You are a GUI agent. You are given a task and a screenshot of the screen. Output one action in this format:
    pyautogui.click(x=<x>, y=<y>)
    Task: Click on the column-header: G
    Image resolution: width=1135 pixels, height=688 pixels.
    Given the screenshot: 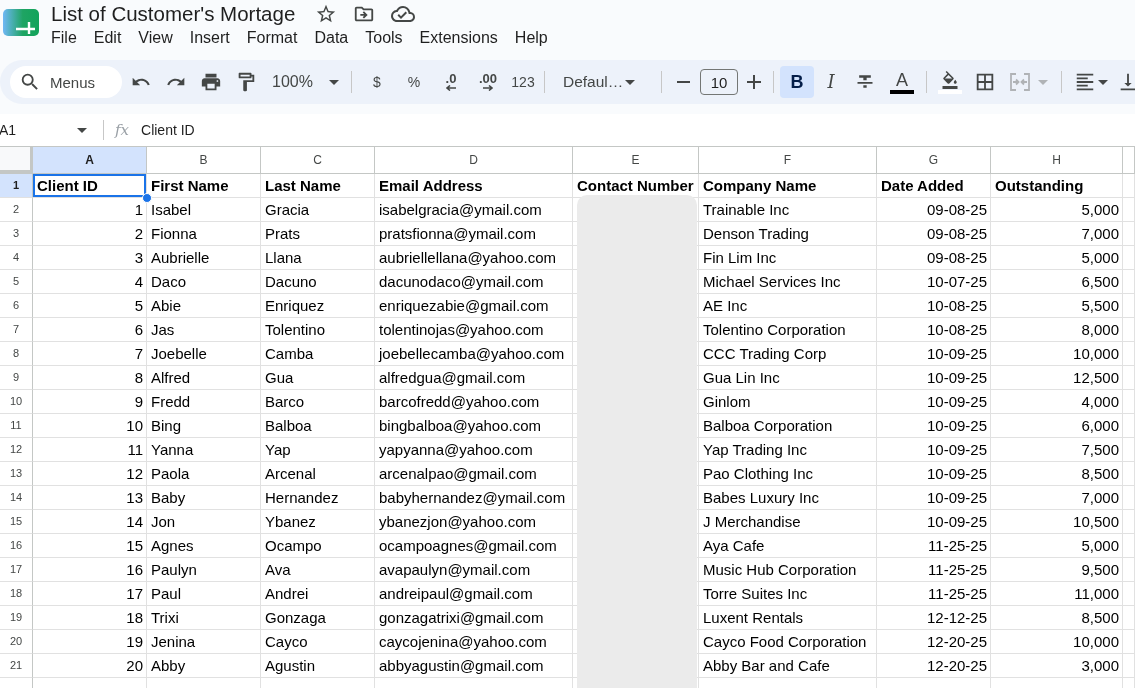 What is the action you would take?
    pyautogui.click(x=934, y=160)
    